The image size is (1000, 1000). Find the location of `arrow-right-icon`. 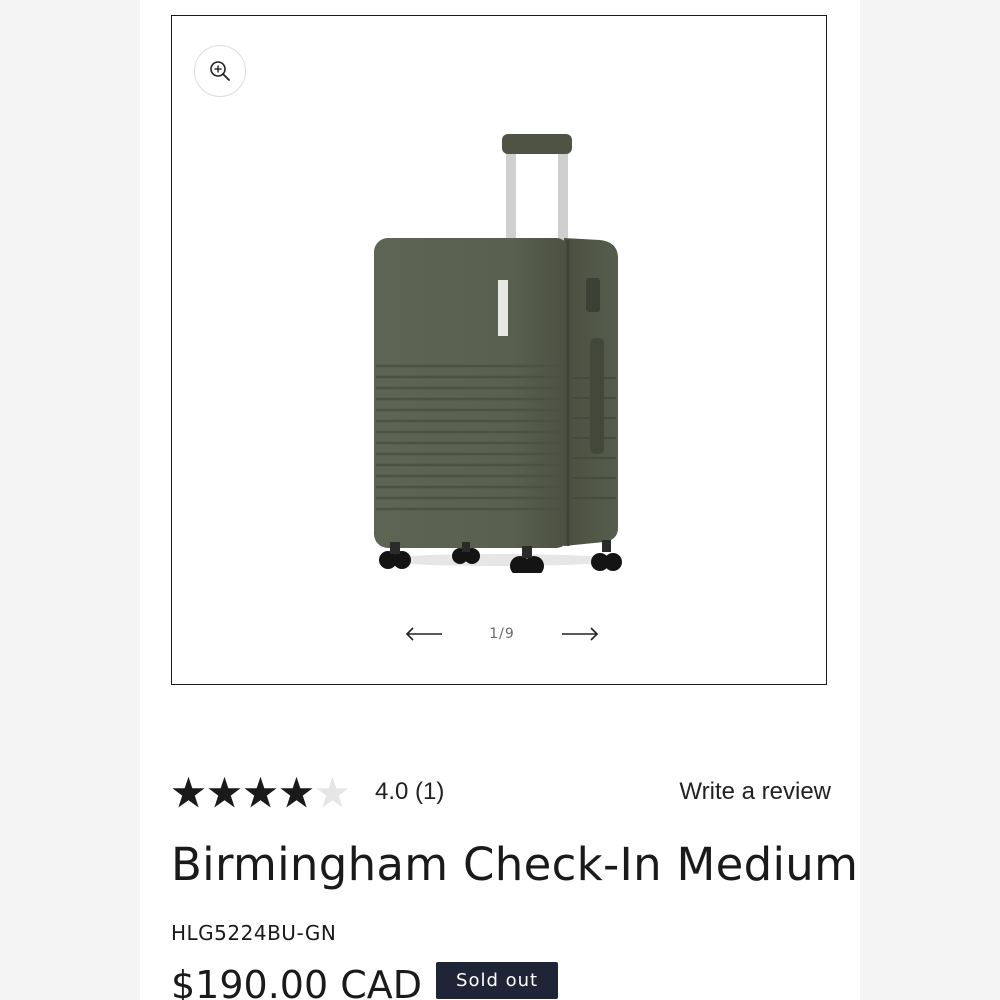

arrow-right-icon is located at coordinates (580, 634).